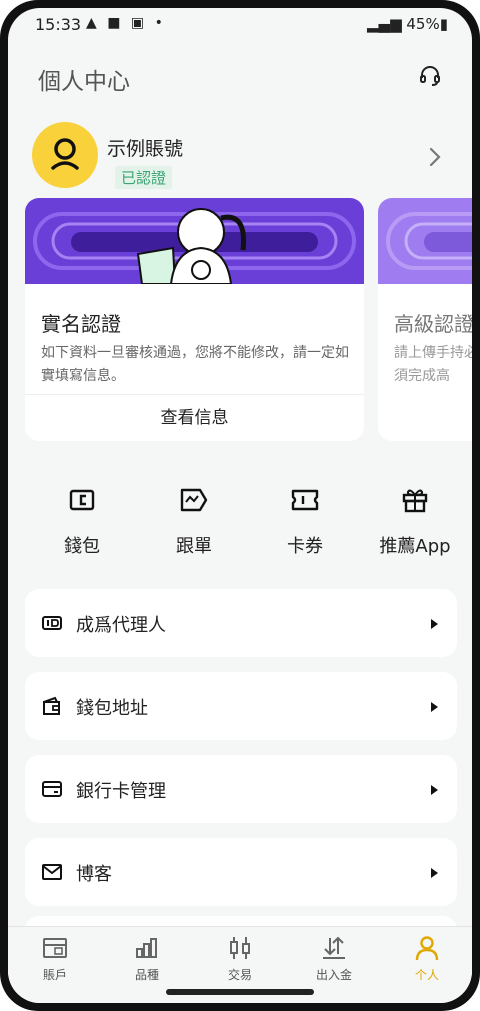 This screenshot has height=1011, width=480. Describe the element at coordinates (240, 948) in the screenshot. I see `candlestick-icon` at that location.